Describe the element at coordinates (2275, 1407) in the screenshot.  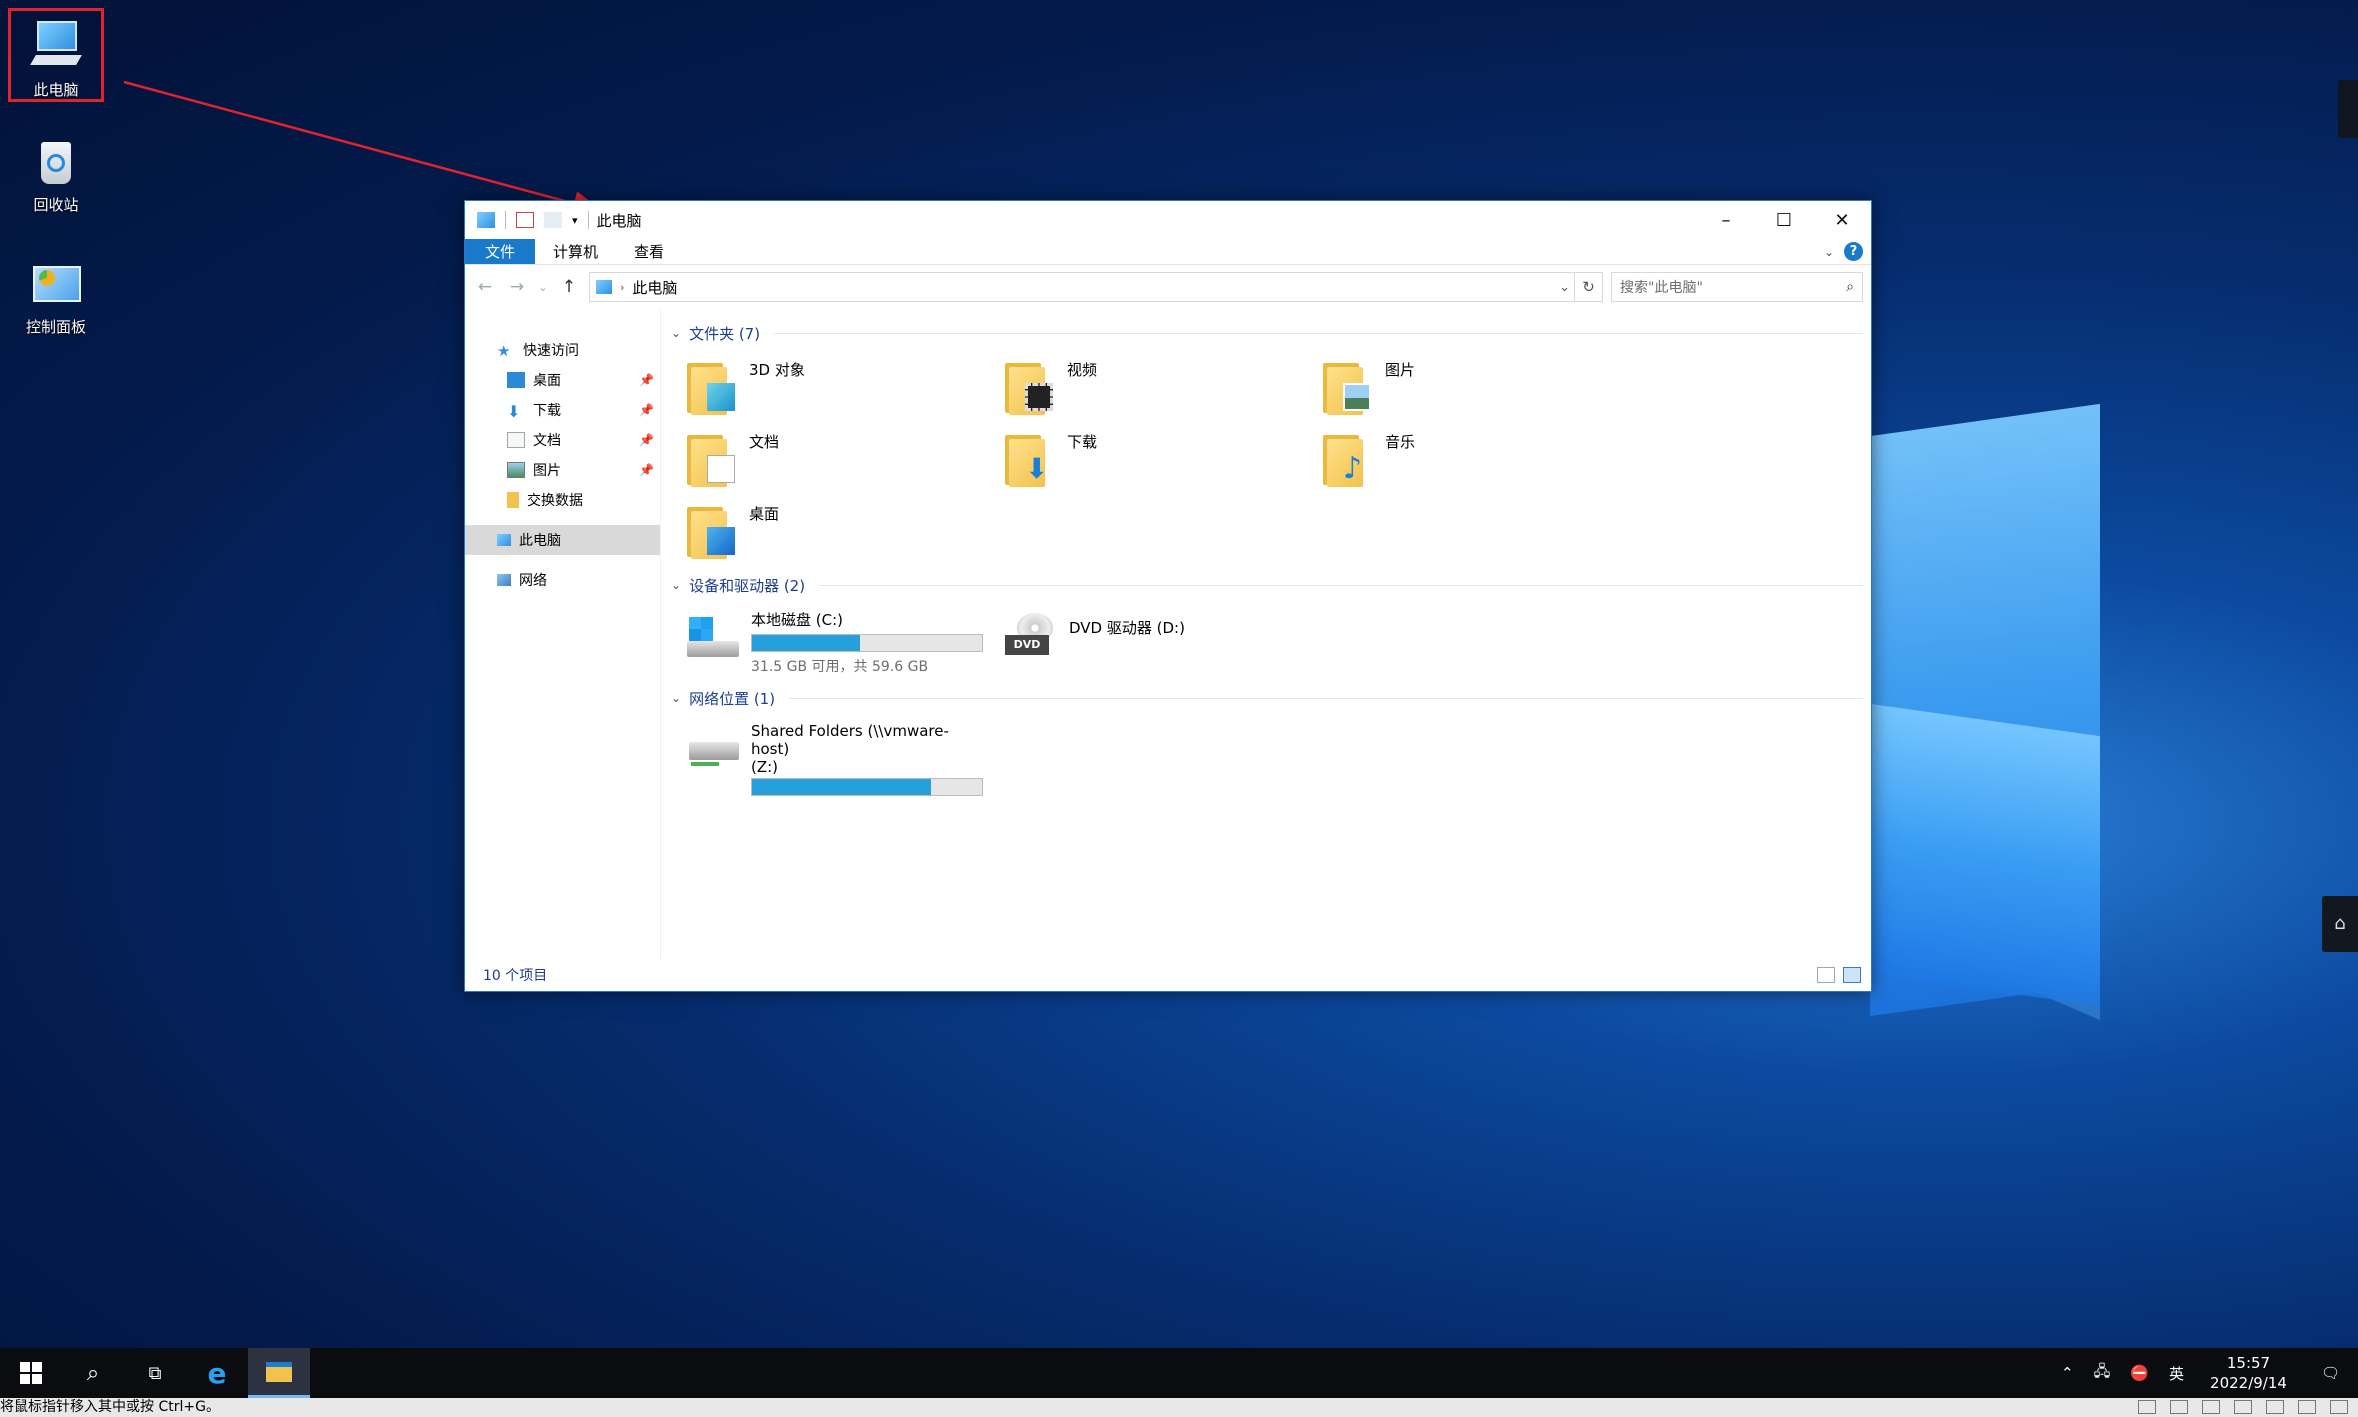
I see `audio-device-icon` at that location.